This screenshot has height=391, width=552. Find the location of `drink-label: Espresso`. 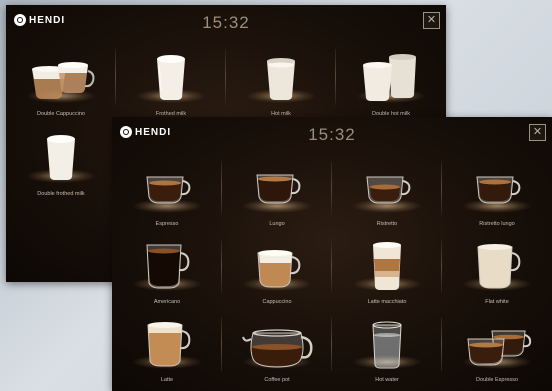

drink-label: Espresso is located at coordinates (167, 224).